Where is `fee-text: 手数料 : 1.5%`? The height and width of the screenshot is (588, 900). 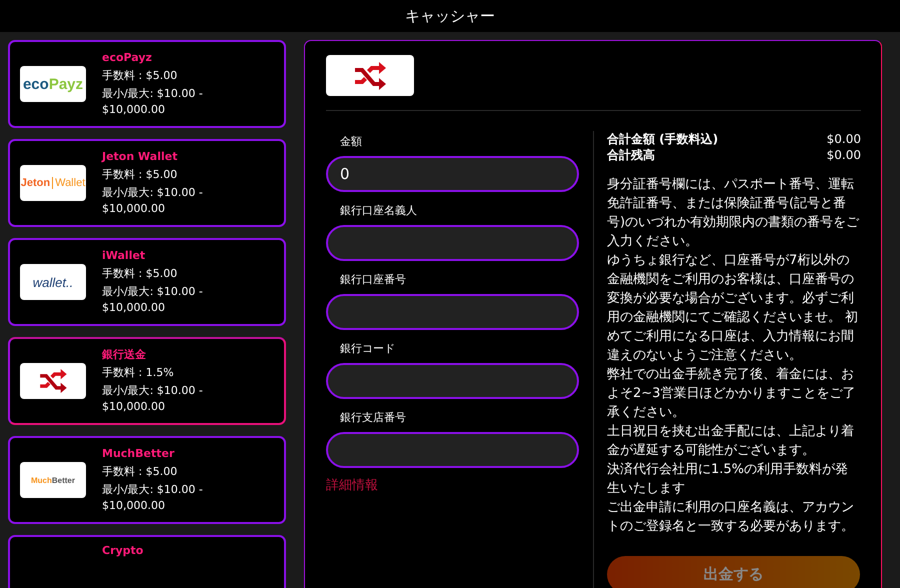
fee-text: 手数料 : 1.5% is located at coordinates (138, 373).